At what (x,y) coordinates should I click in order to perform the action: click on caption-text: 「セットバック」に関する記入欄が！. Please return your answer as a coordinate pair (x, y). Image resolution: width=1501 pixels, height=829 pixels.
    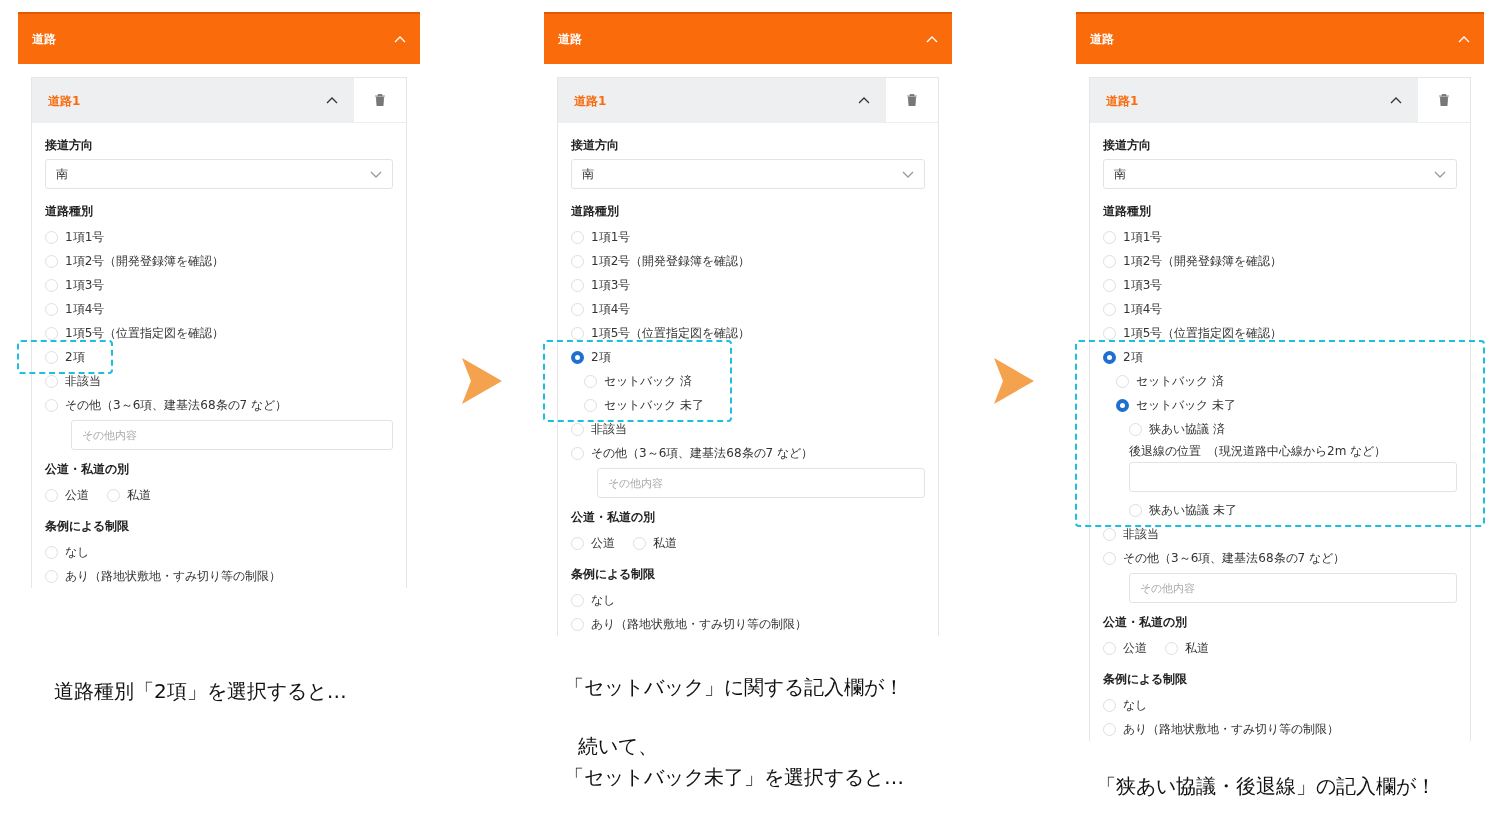
    Looking at the image, I should click on (734, 687).